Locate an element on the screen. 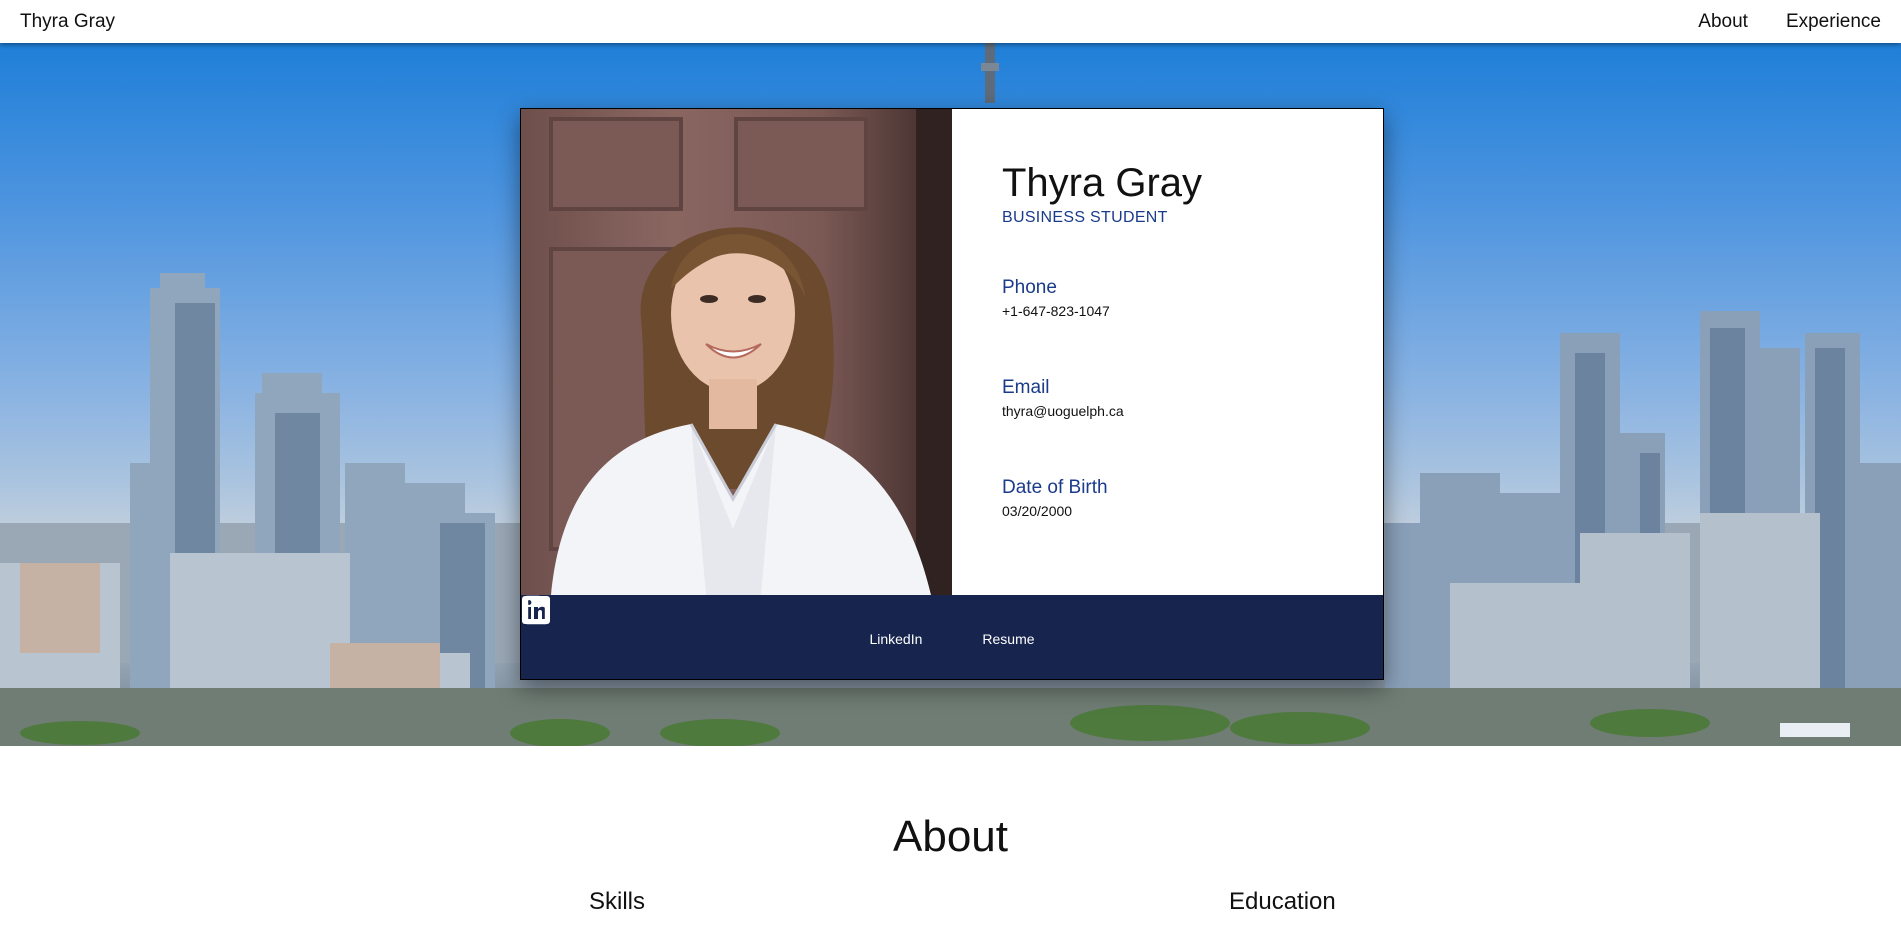  profile-photo is located at coordinates (736, 352).